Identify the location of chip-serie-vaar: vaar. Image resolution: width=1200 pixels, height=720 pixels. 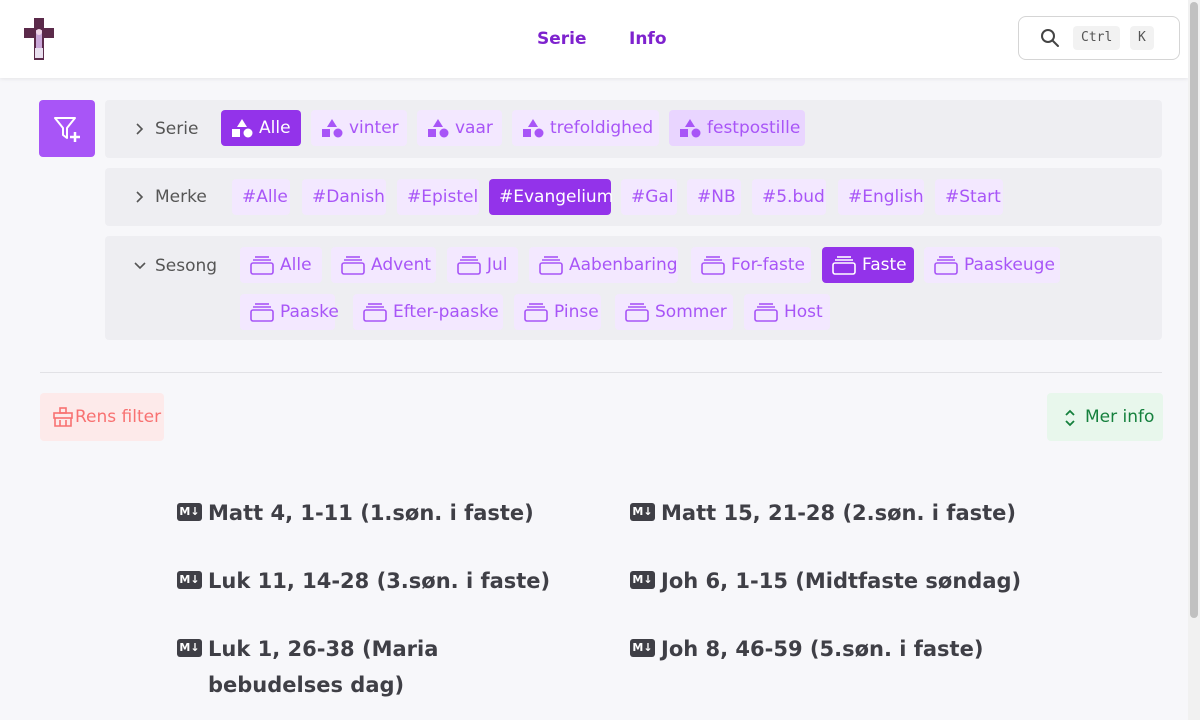
(459, 128).